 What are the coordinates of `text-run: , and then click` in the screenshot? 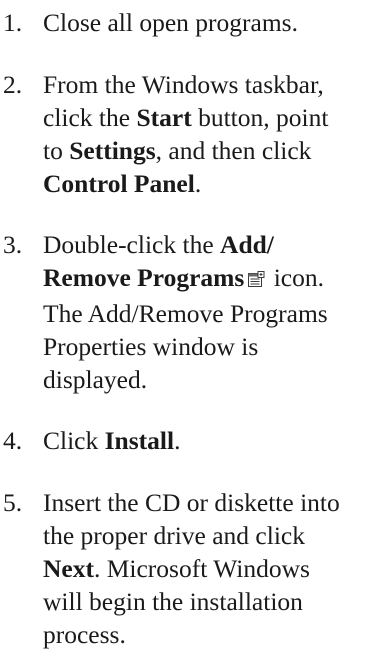 It's located at (233, 150).